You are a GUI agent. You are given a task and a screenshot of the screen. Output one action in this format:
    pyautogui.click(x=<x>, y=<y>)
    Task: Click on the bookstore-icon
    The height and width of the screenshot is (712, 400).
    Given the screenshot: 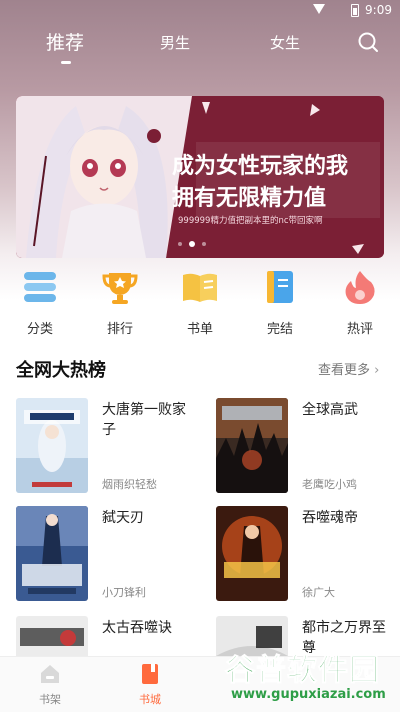 What is the action you would take?
    pyautogui.click(x=150, y=674)
    